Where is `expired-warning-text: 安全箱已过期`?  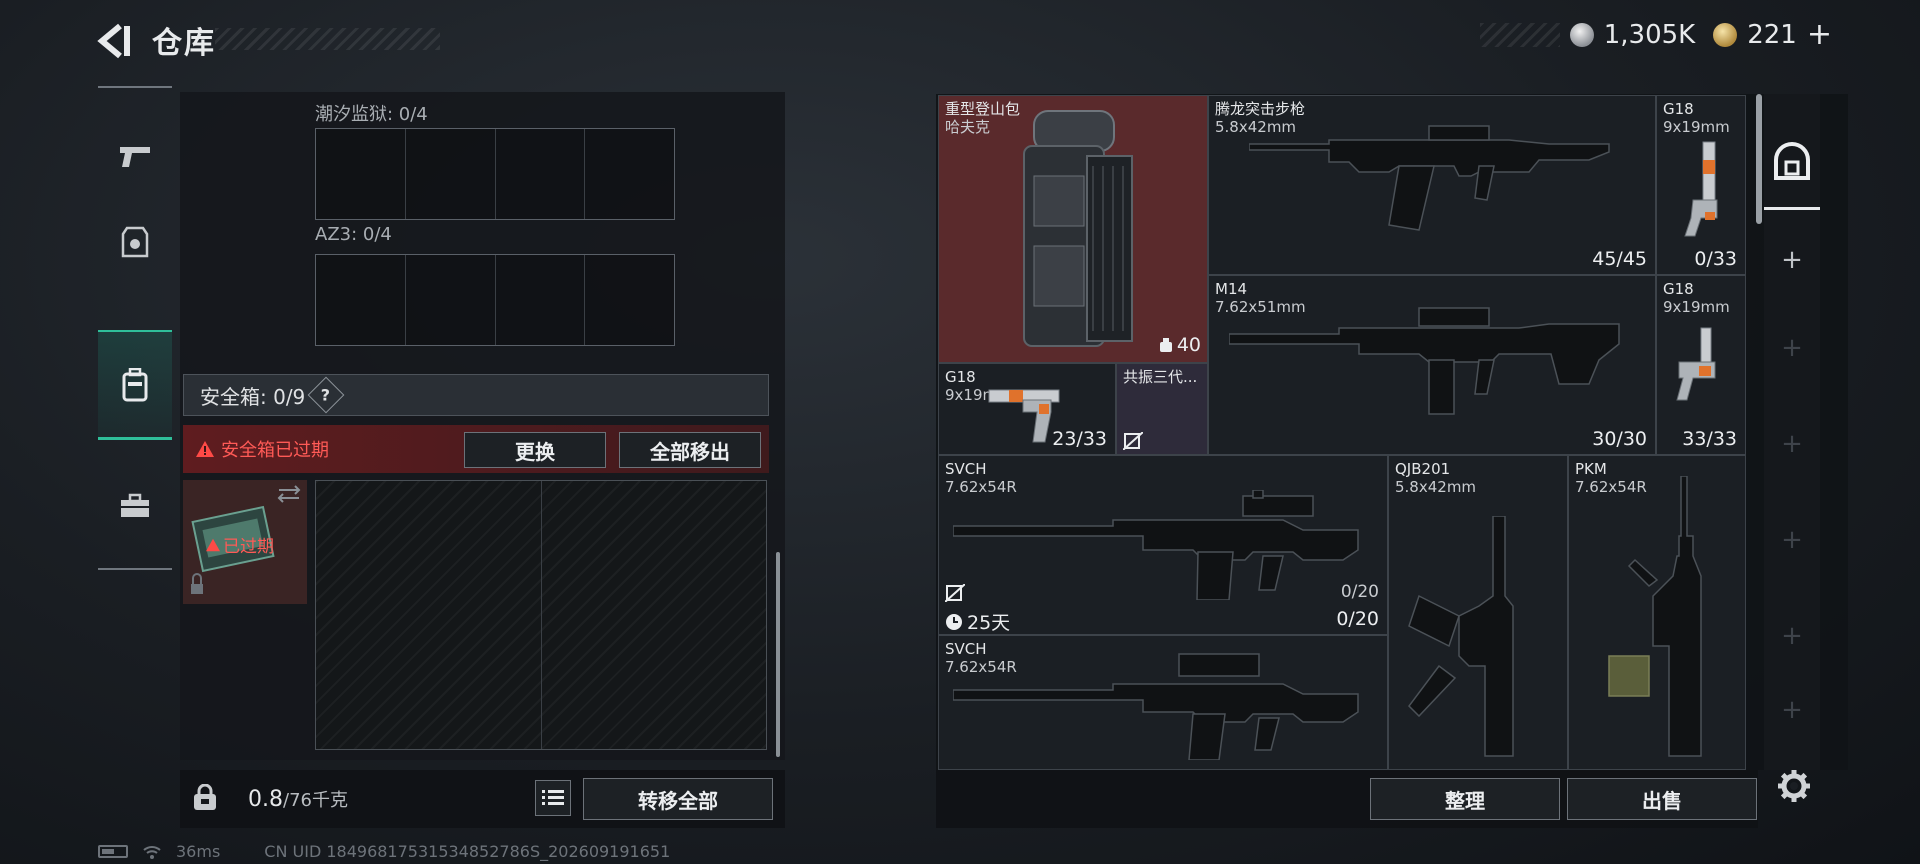 expired-warning-text: 安全箱已过期 is located at coordinates (275, 450).